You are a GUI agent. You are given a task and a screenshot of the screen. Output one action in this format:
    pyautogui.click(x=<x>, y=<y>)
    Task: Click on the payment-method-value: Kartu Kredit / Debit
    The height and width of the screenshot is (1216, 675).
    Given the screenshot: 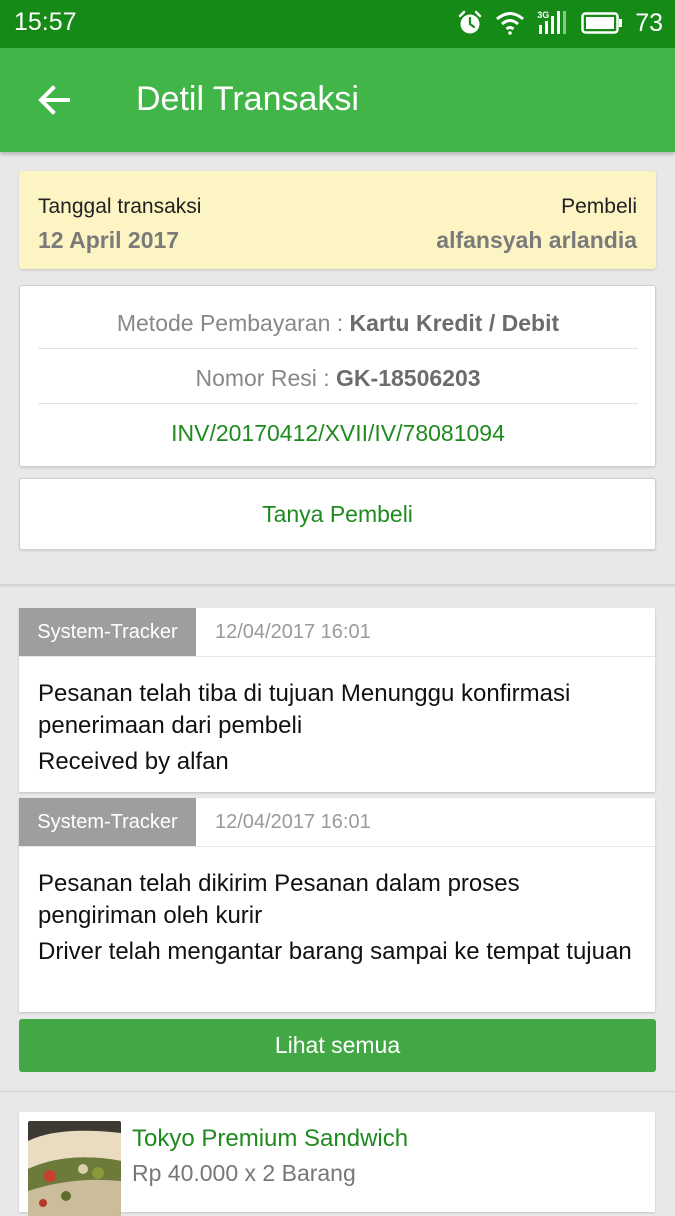 What is the action you would take?
    pyautogui.click(x=454, y=323)
    